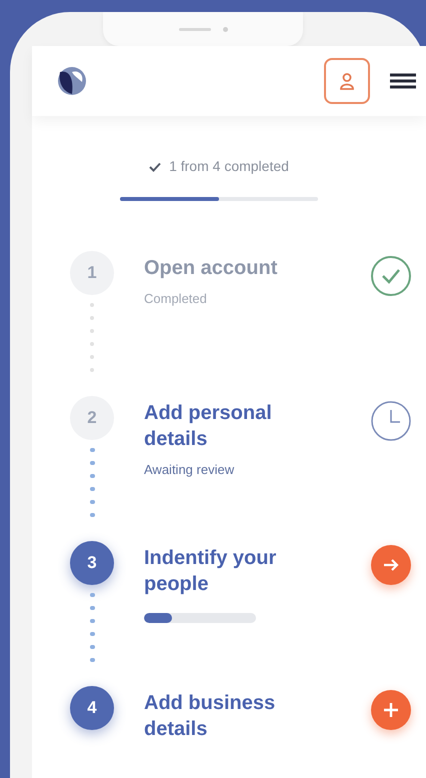  I want to click on step-title: Add business details, so click(210, 716).